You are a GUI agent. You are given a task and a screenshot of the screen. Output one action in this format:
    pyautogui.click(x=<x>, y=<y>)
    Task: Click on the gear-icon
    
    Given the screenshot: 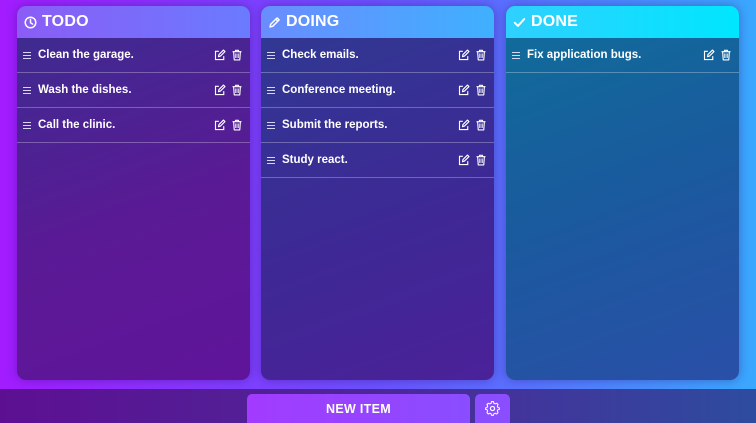 What is the action you would take?
    pyautogui.click(x=492, y=408)
    